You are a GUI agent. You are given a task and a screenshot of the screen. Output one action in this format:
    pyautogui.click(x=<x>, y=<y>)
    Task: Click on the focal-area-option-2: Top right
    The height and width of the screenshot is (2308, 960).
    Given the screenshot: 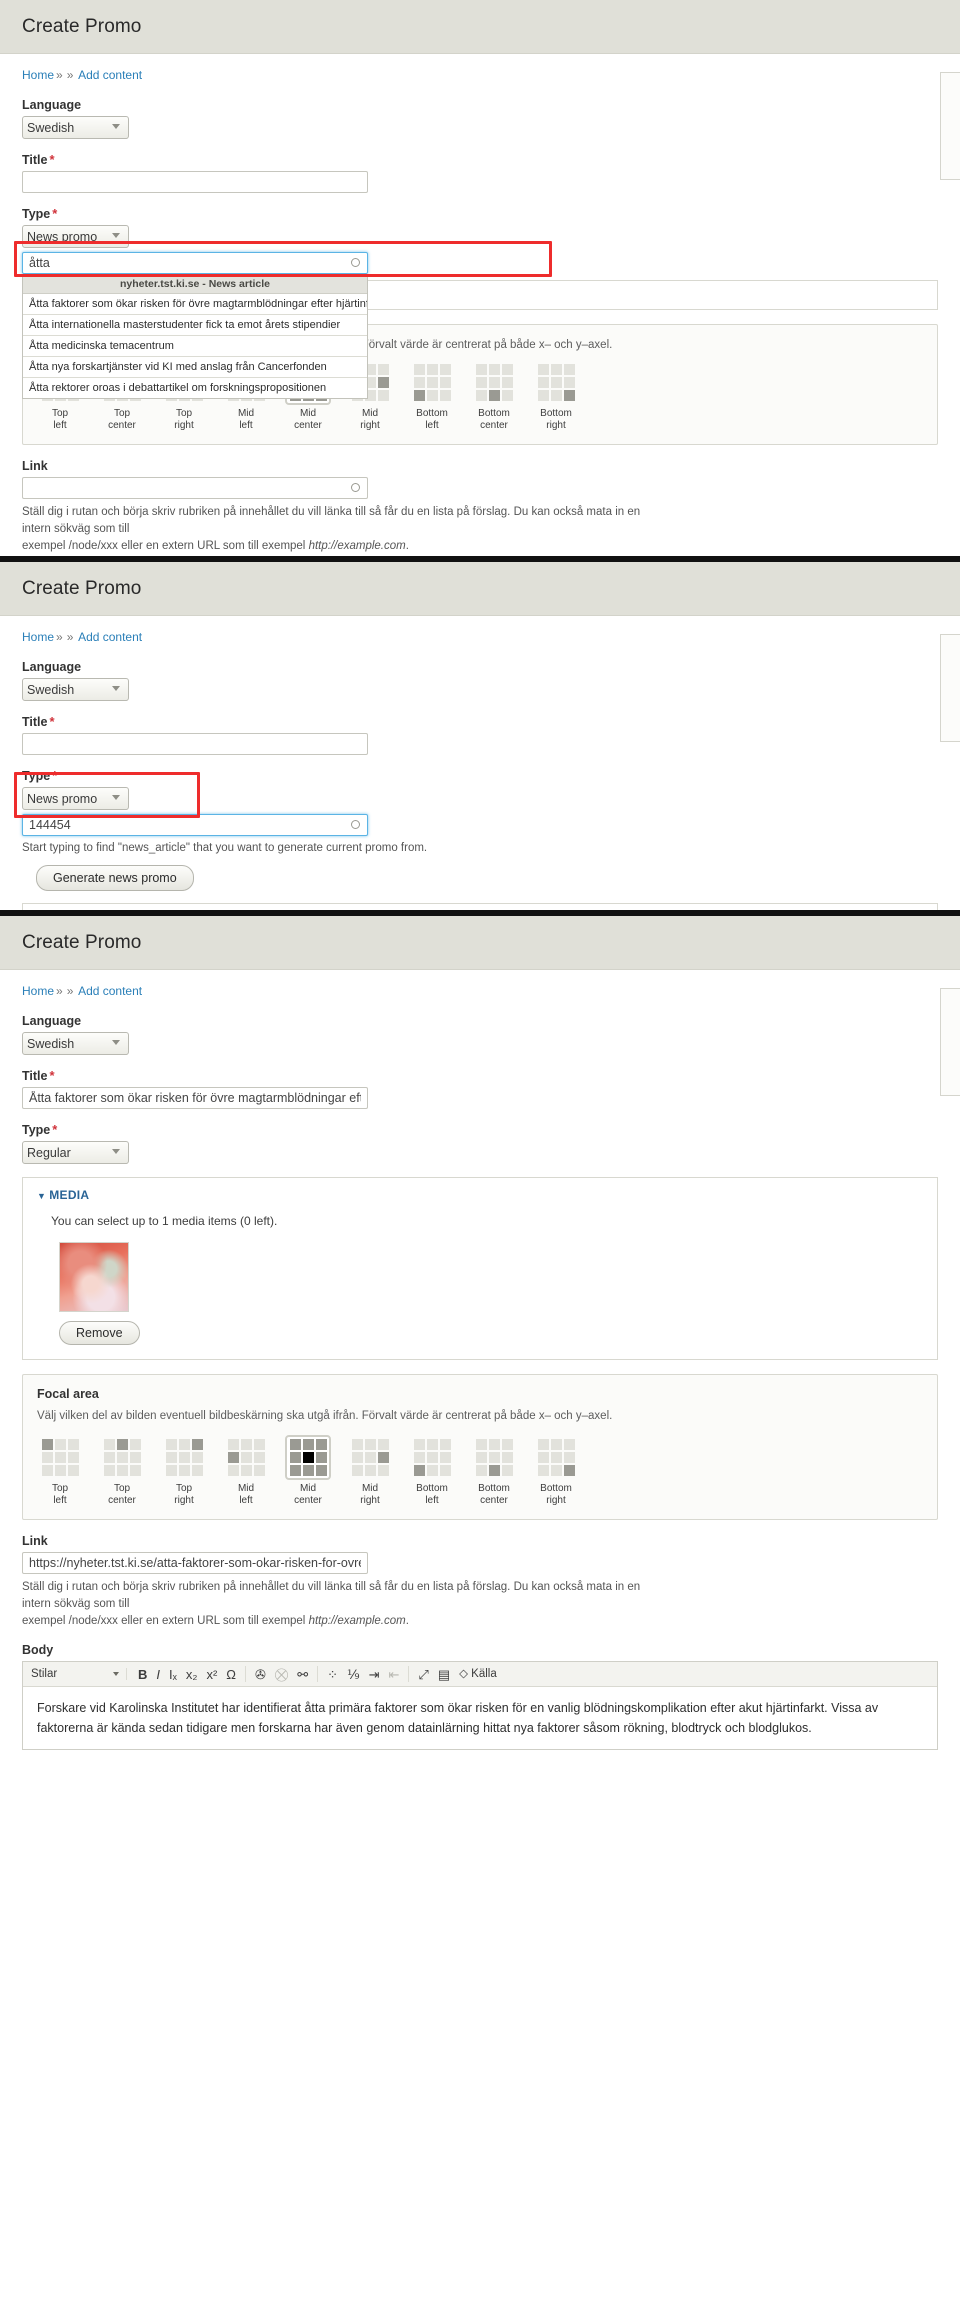 What is the action you would take?
    pyautogui.click(x=184, y=1472)
    